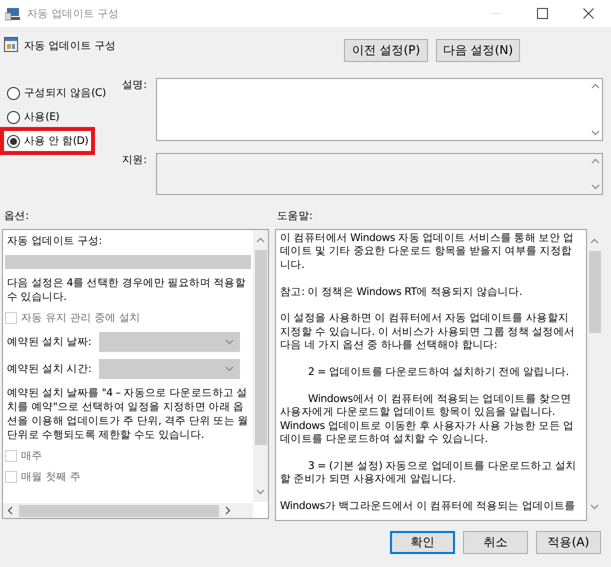 The width and height of the screenshot is (611, 567). Describe the element at coordinates (49, 342) in the screenshot. I see `dropdown-label: 예약된 설치 날짜:` at that location.